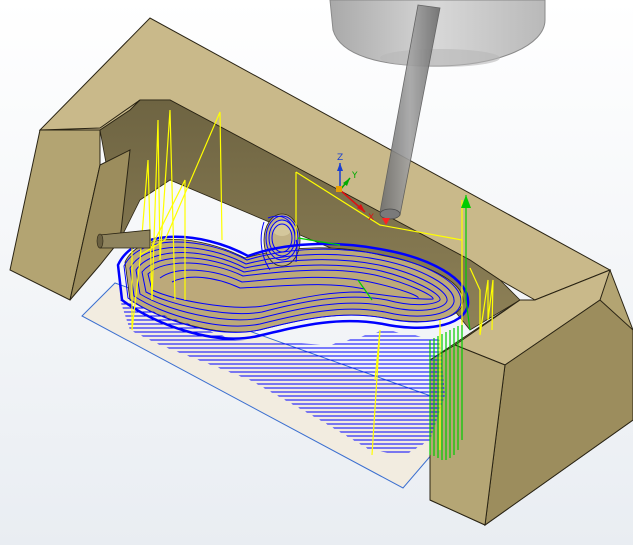 Image resolution: width=633 pixels, height=545 pixels. I want to click on triad-z-label: Z, so click(340, 158).